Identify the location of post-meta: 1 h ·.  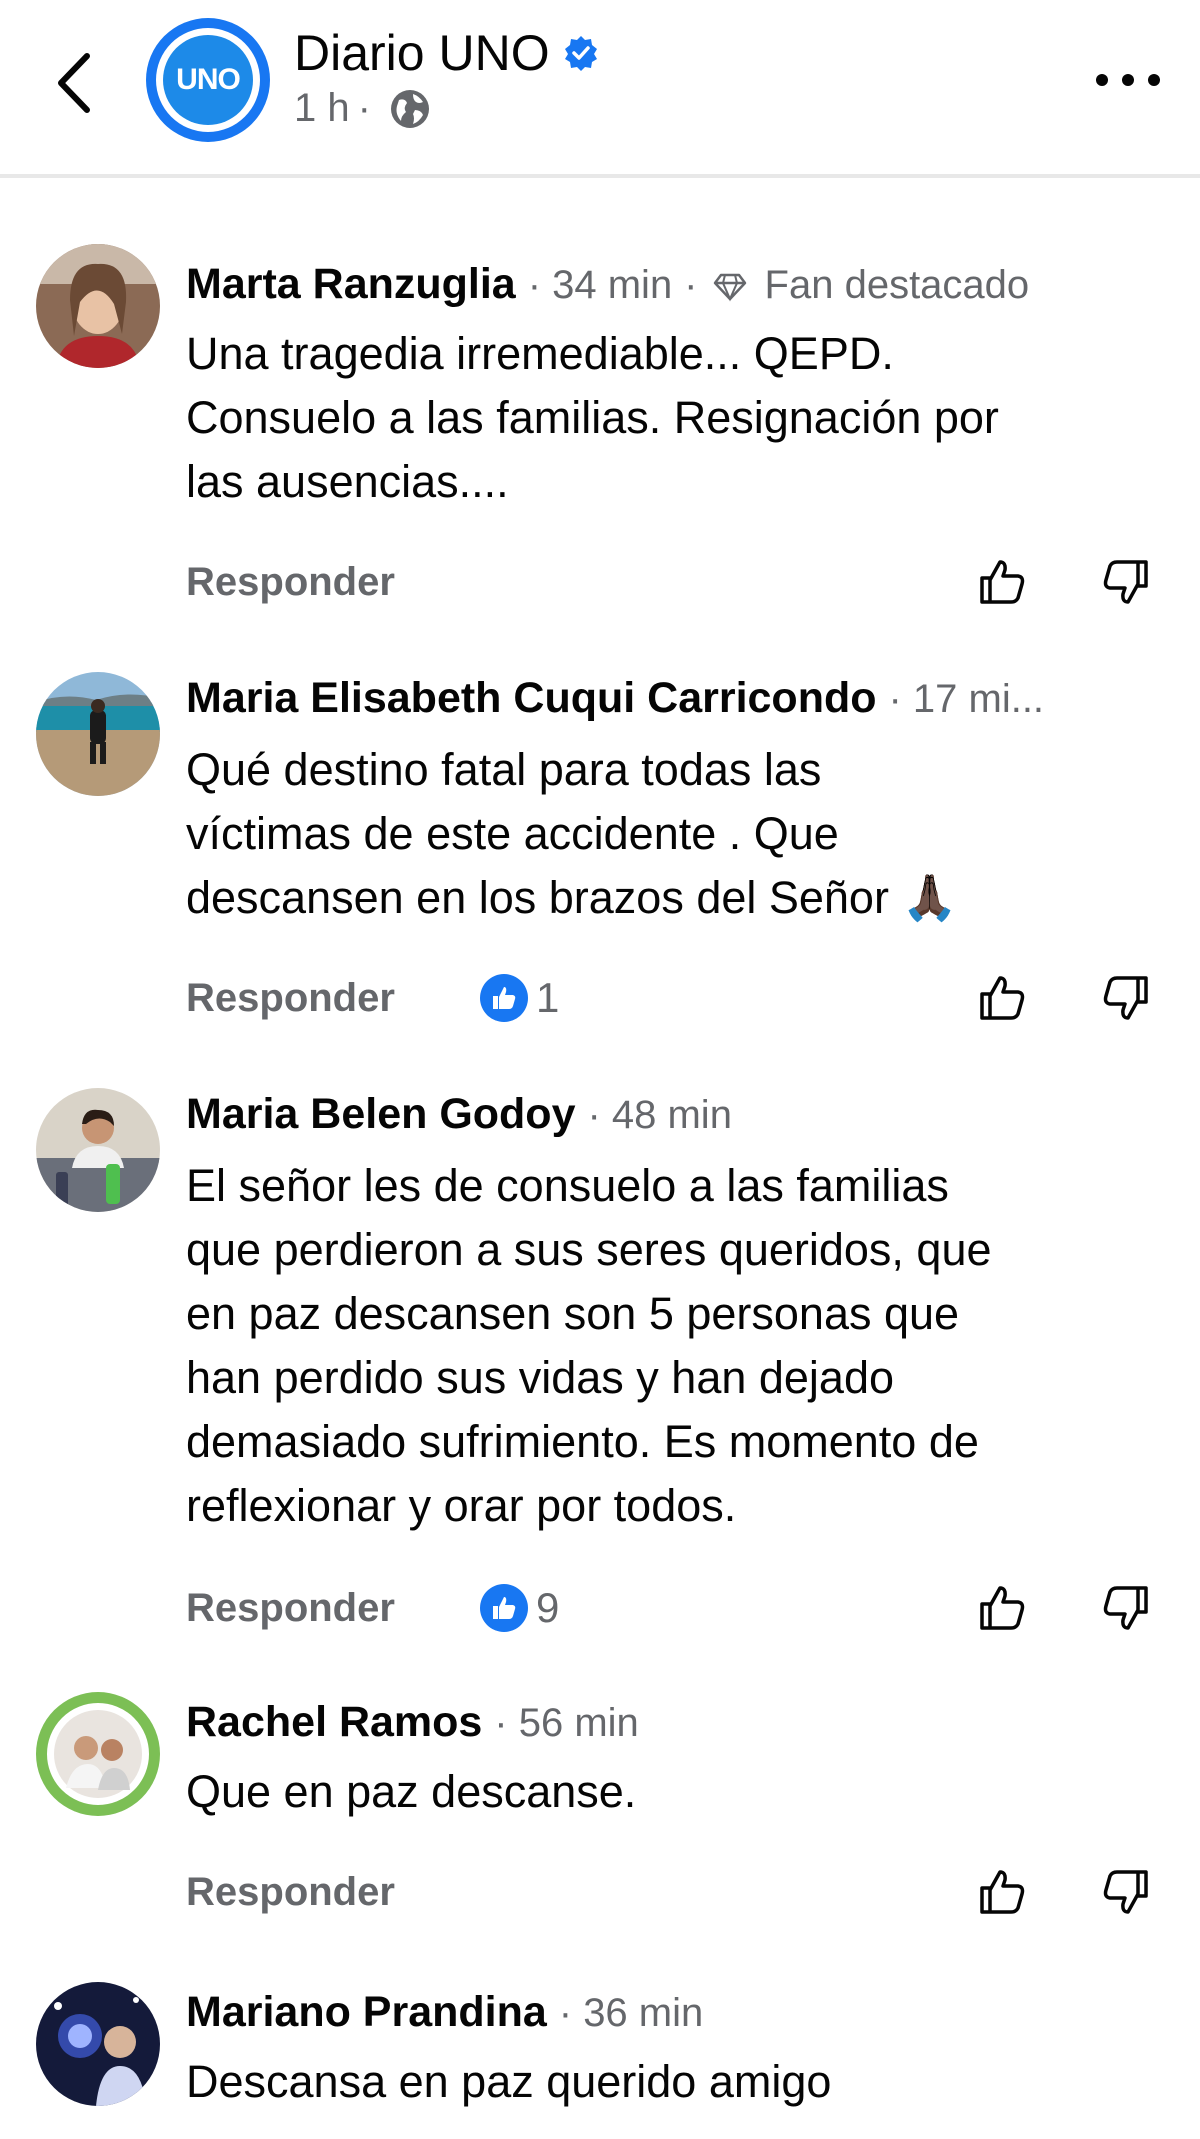
(362, 108).